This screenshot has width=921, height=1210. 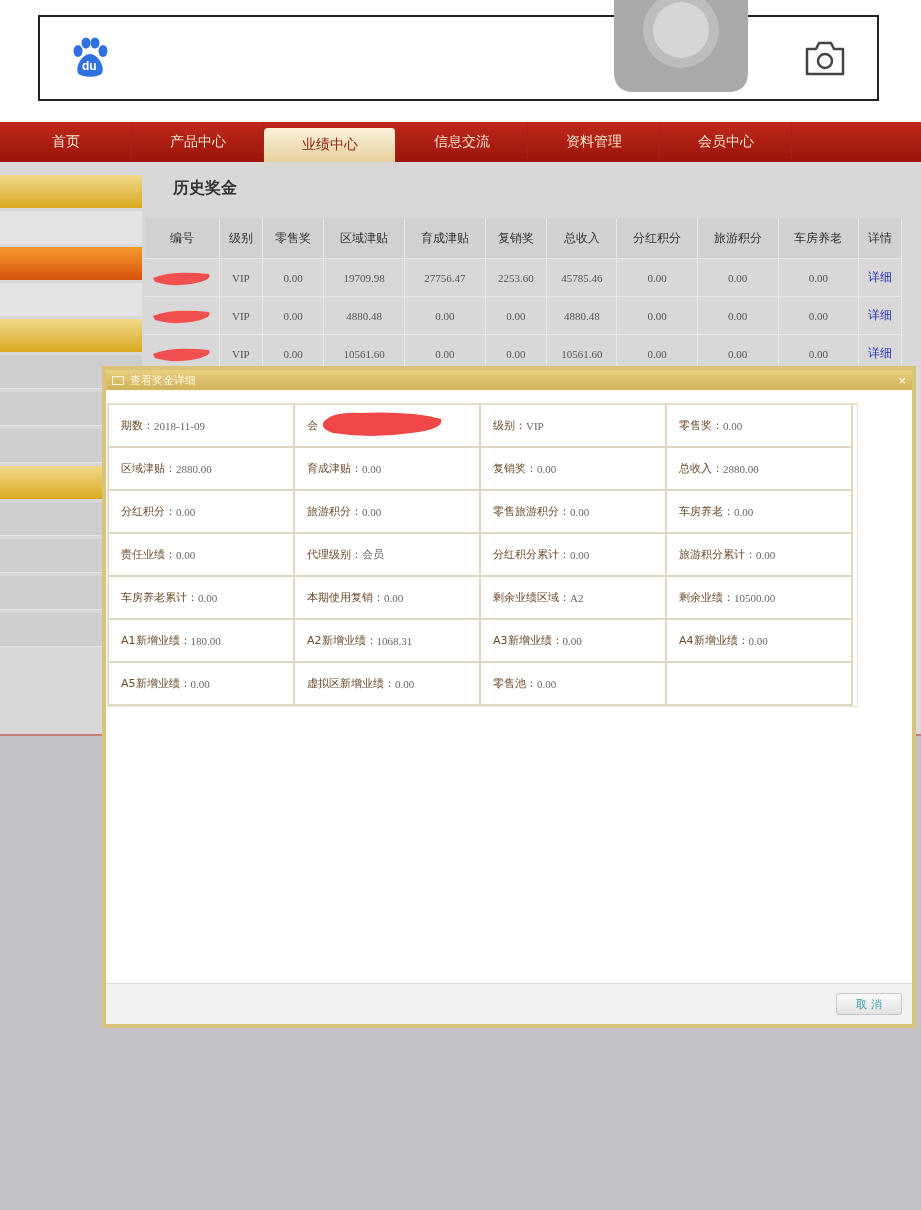 I want to click on column-header: 零售奖, so click(x=293, y=238).